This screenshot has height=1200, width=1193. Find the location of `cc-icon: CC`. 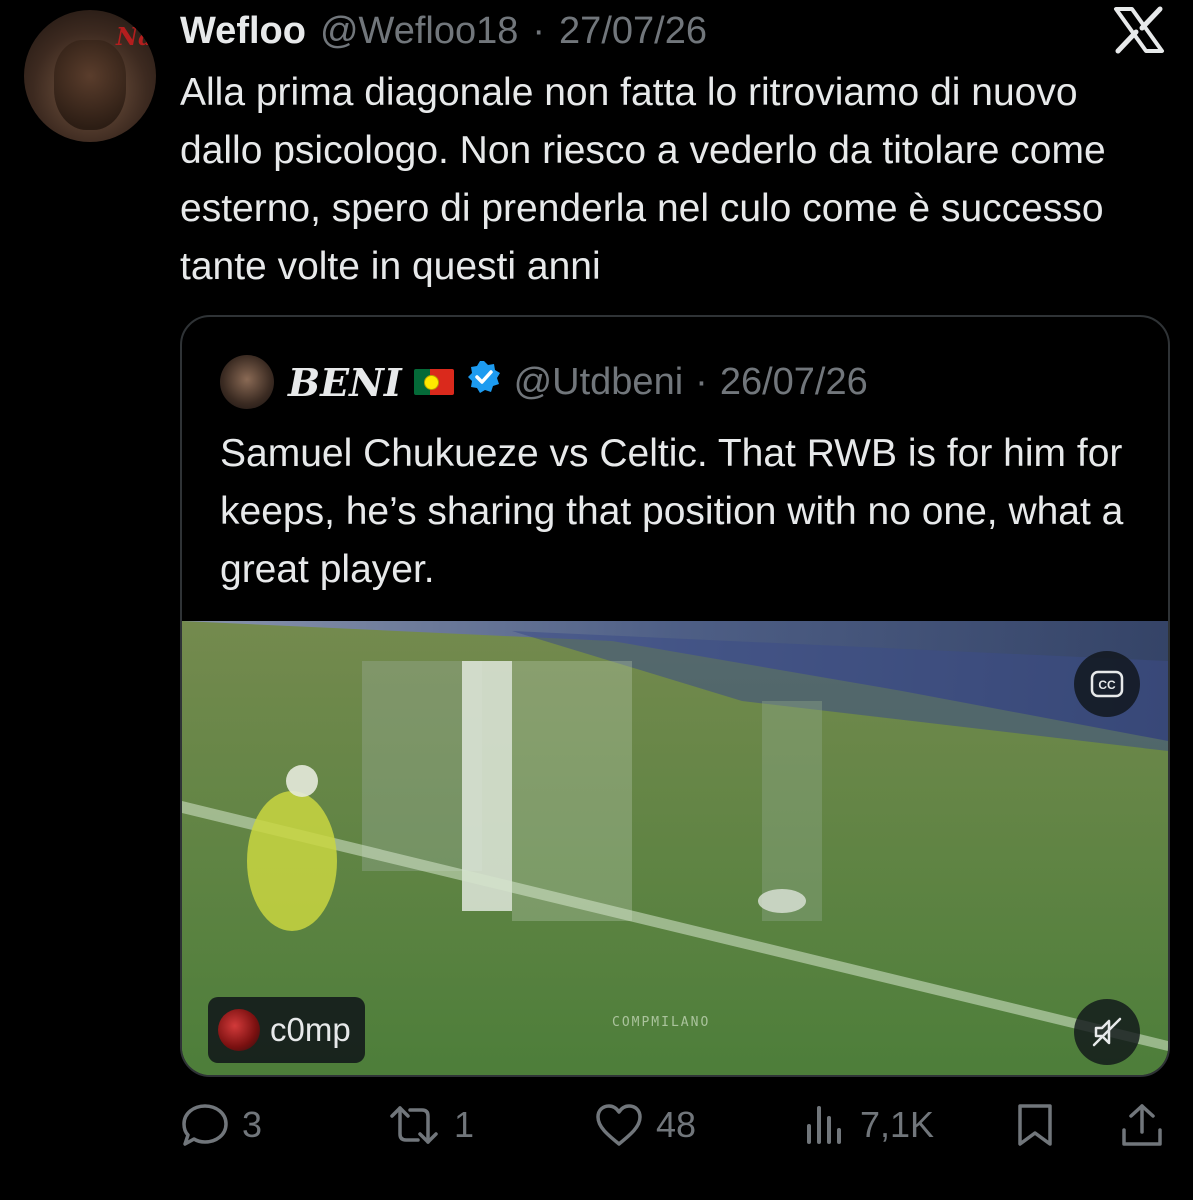

cc-icon: CC is located at coordinates (1107, 684).